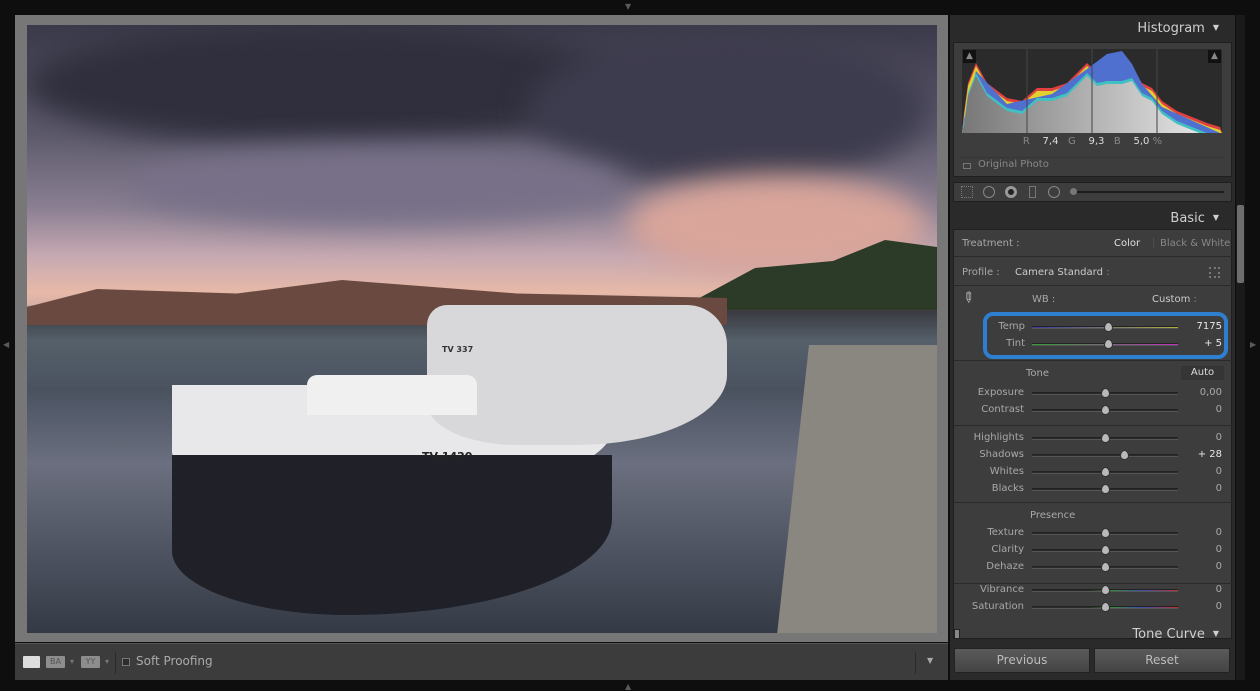 Image resolution: width=1260 pixels, height=691 pixels. What do you see at coordinates (1062, 272) in the screenshot?
I see `profile-dropdown: Camera Standard :` at bounding box center [1062, 272].